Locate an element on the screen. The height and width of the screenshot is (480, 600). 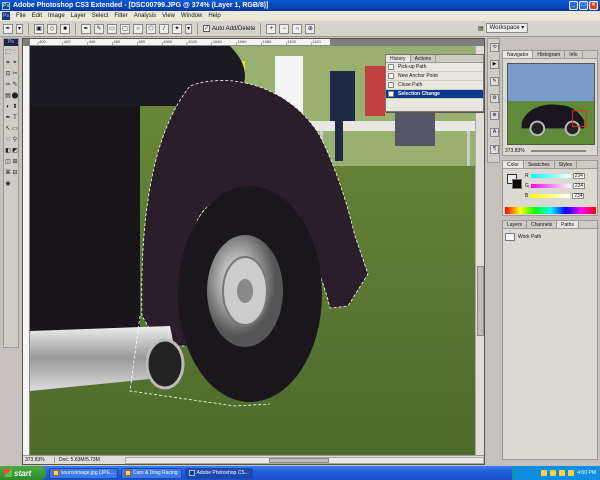
menu-analysis: Analysis is located at coordinates (145, 16).